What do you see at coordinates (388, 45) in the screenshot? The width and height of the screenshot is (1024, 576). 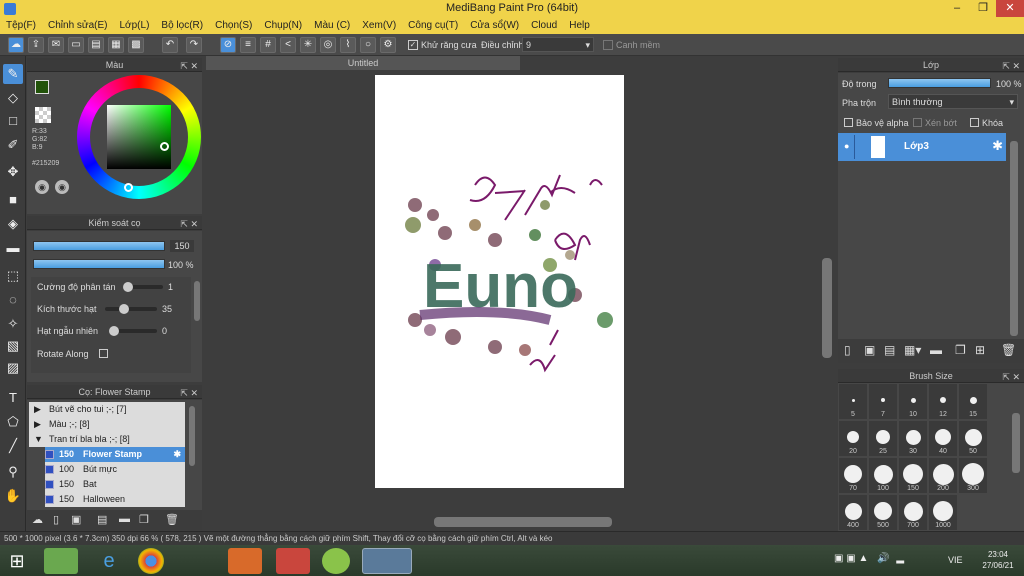 I see `settings-icon: ⚙` at bounding box center [388, 45].